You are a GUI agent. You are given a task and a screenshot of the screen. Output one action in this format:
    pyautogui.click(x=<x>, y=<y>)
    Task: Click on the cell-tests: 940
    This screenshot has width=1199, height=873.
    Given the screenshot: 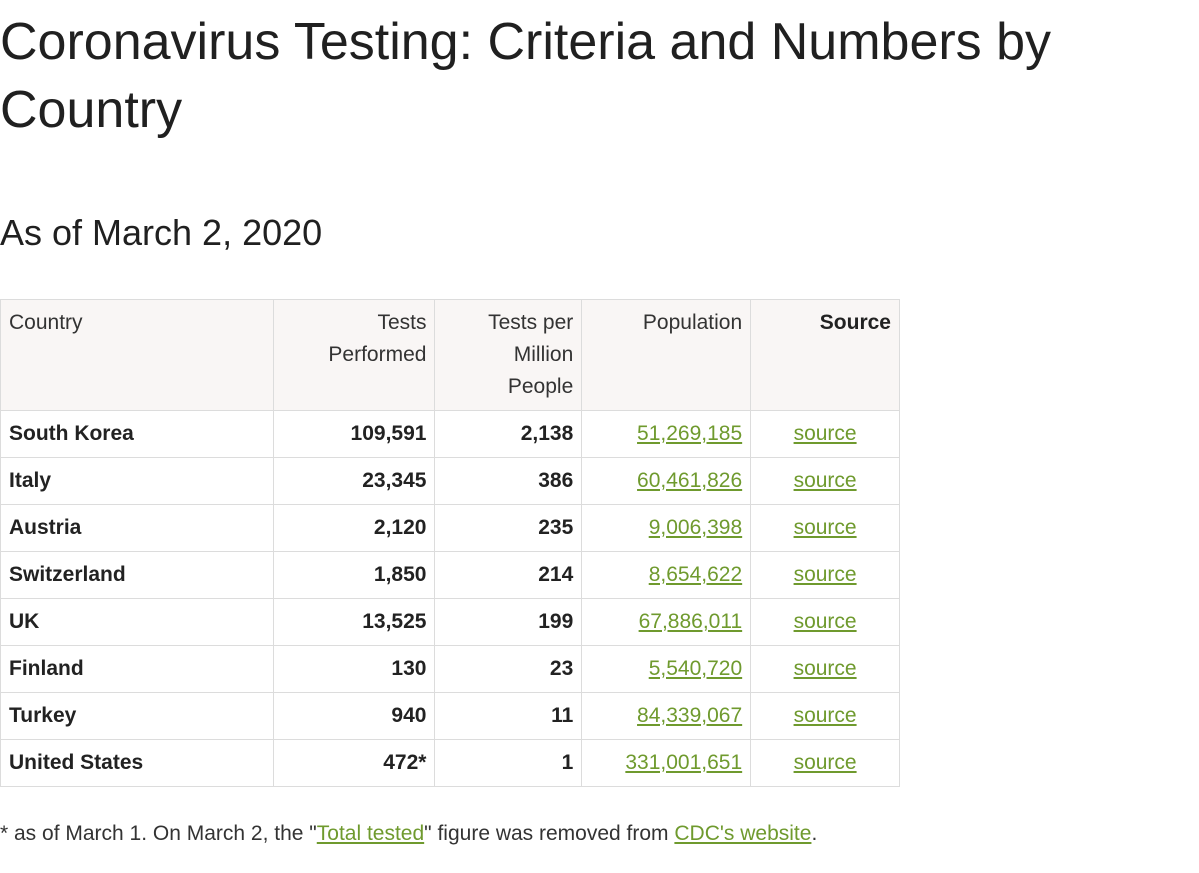 What is the action you would take?
    pyautogui.click(x=354, y=716)
    